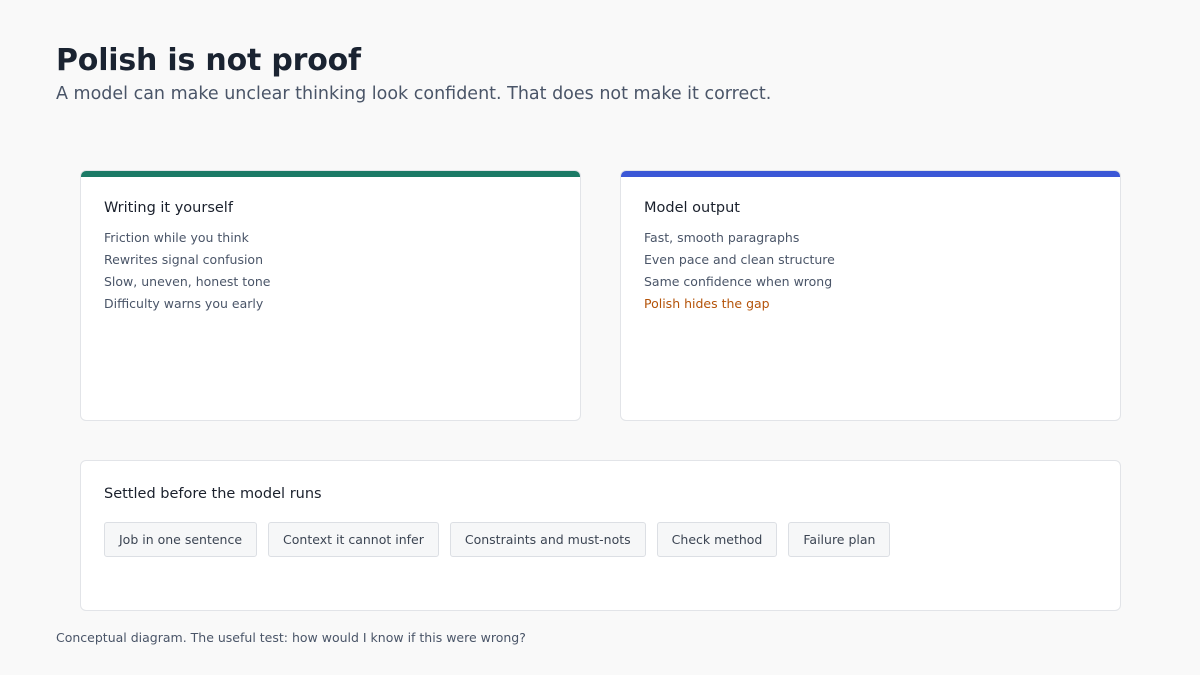 The width and height of the screenshot is (1200, 675). I want to click on list-item: Even pace and clean structure, so click(739, 259).